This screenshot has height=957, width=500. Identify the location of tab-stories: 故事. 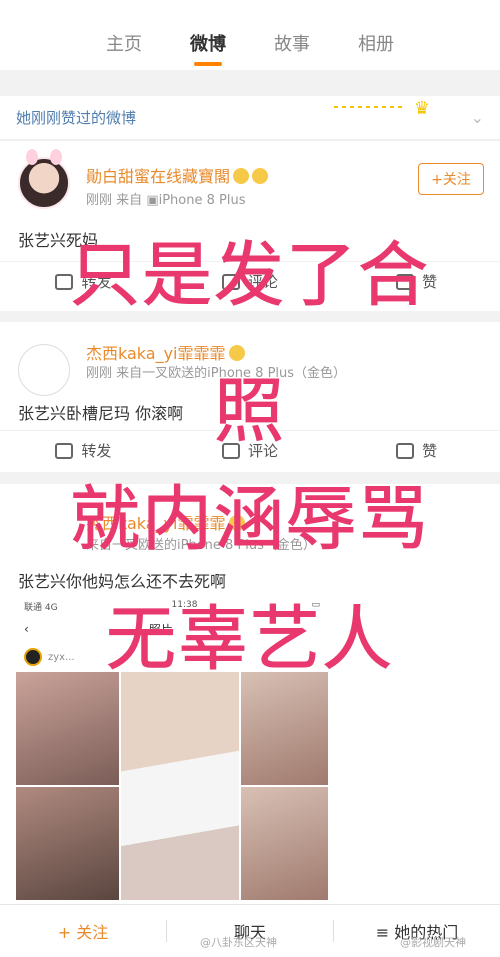
(292, 43).